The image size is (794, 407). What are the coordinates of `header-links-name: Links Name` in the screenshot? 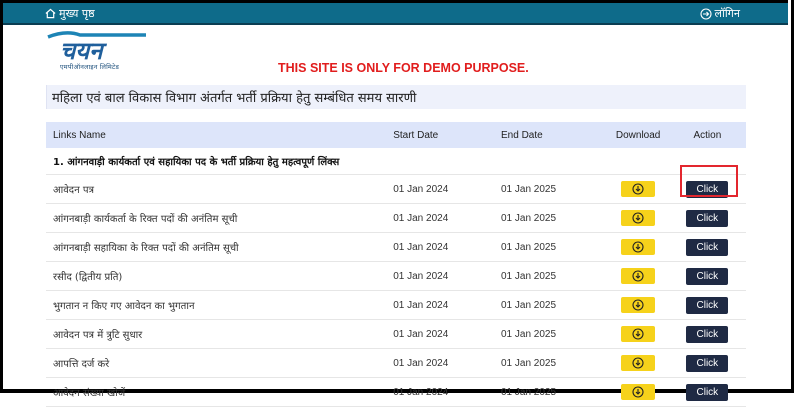 It's located at (216, 135).